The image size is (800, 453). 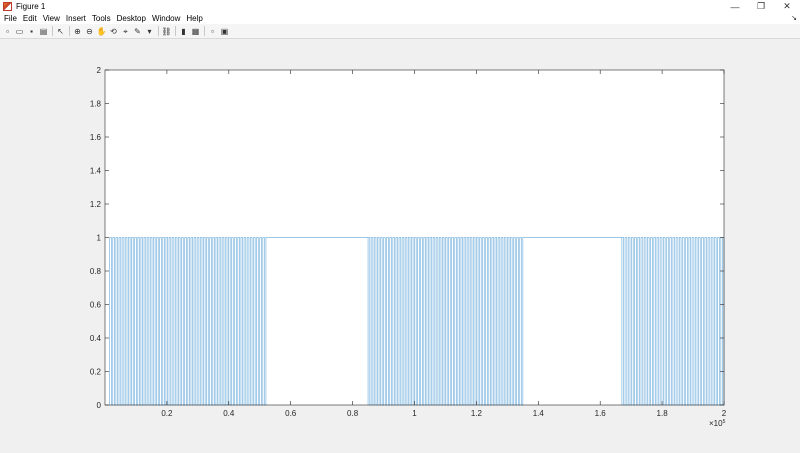 I want to click on y-tick-label: 0.4, so click(x=96, y=338).